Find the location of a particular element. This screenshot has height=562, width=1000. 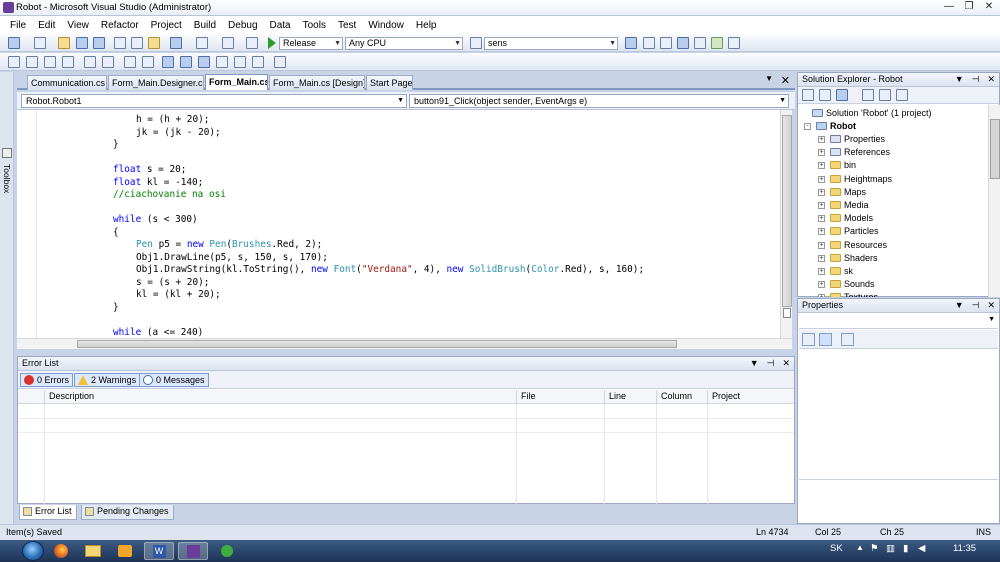

column-icon is located at coordinates (31, 397).